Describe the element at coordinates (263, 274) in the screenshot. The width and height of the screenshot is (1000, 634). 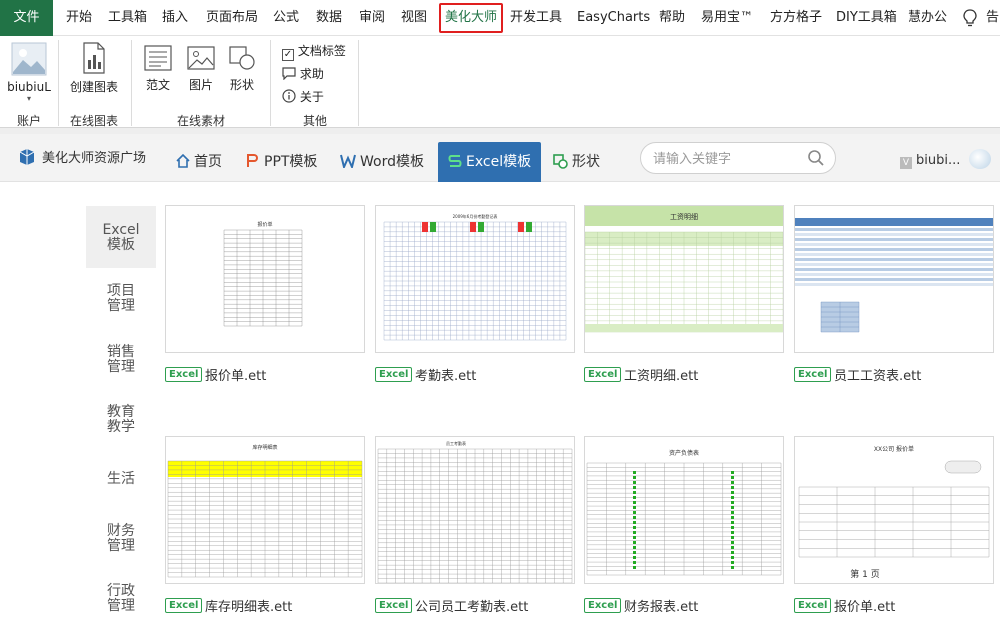
I see `spreadsheet-preview-image: 报价单` at that location.